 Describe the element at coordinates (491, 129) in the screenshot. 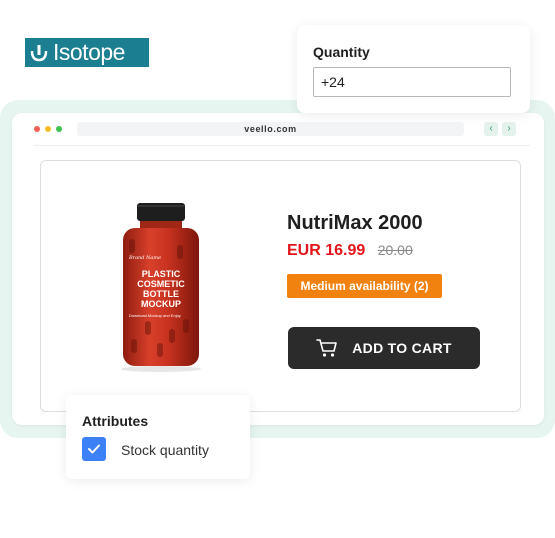

I see `chevron-left-icon: ‹` at that location.